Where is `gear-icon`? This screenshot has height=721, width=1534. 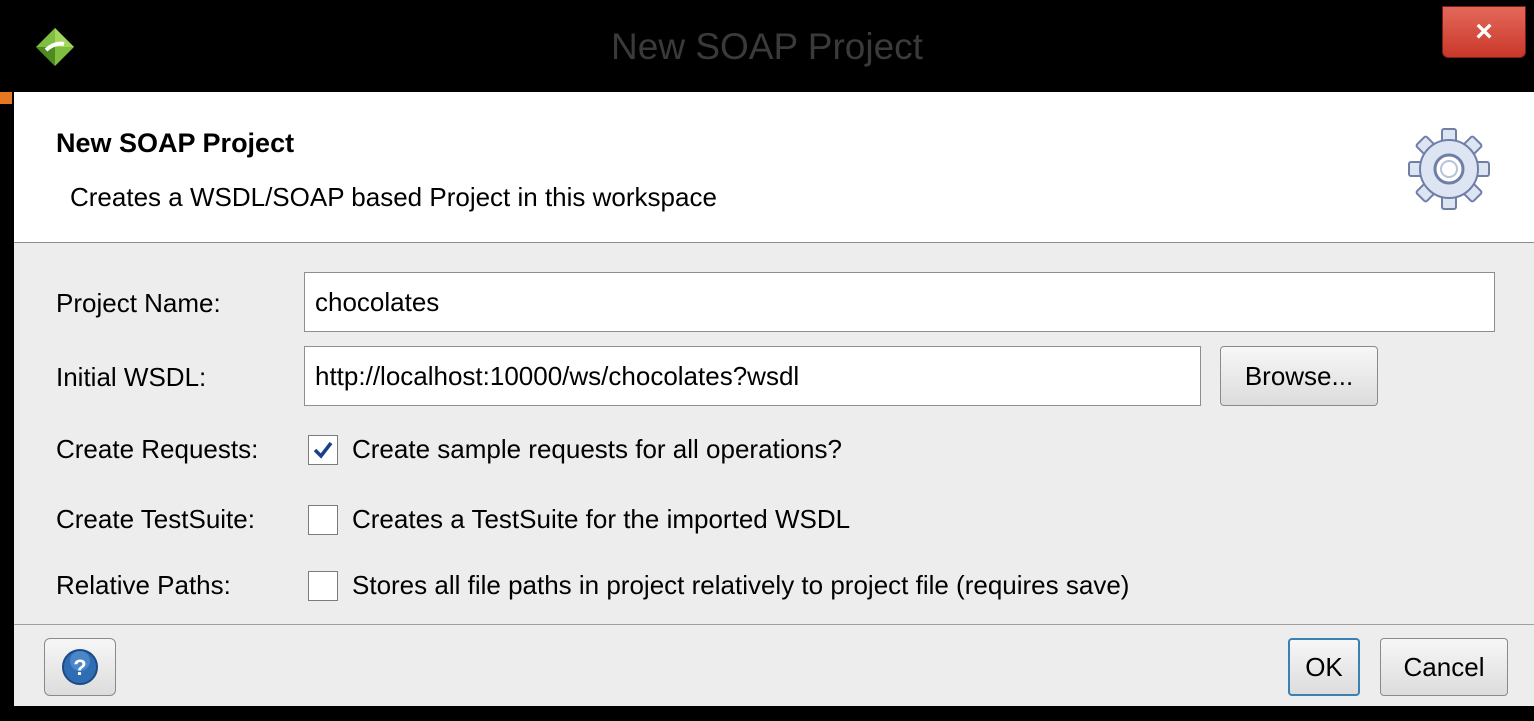
gear-icon is located at coordinates (1449, 169).